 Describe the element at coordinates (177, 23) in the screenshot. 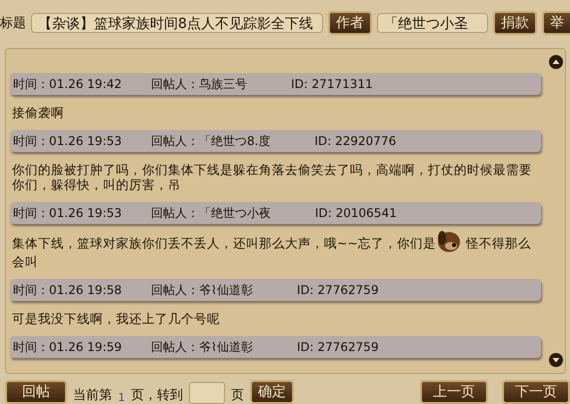

I see `title-field: 【杂谈】篮球家族时间8点人不见踪影全下线` at that location.